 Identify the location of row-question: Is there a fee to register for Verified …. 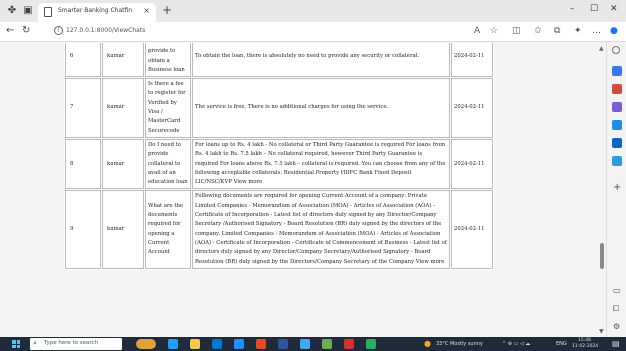
(168, 108).